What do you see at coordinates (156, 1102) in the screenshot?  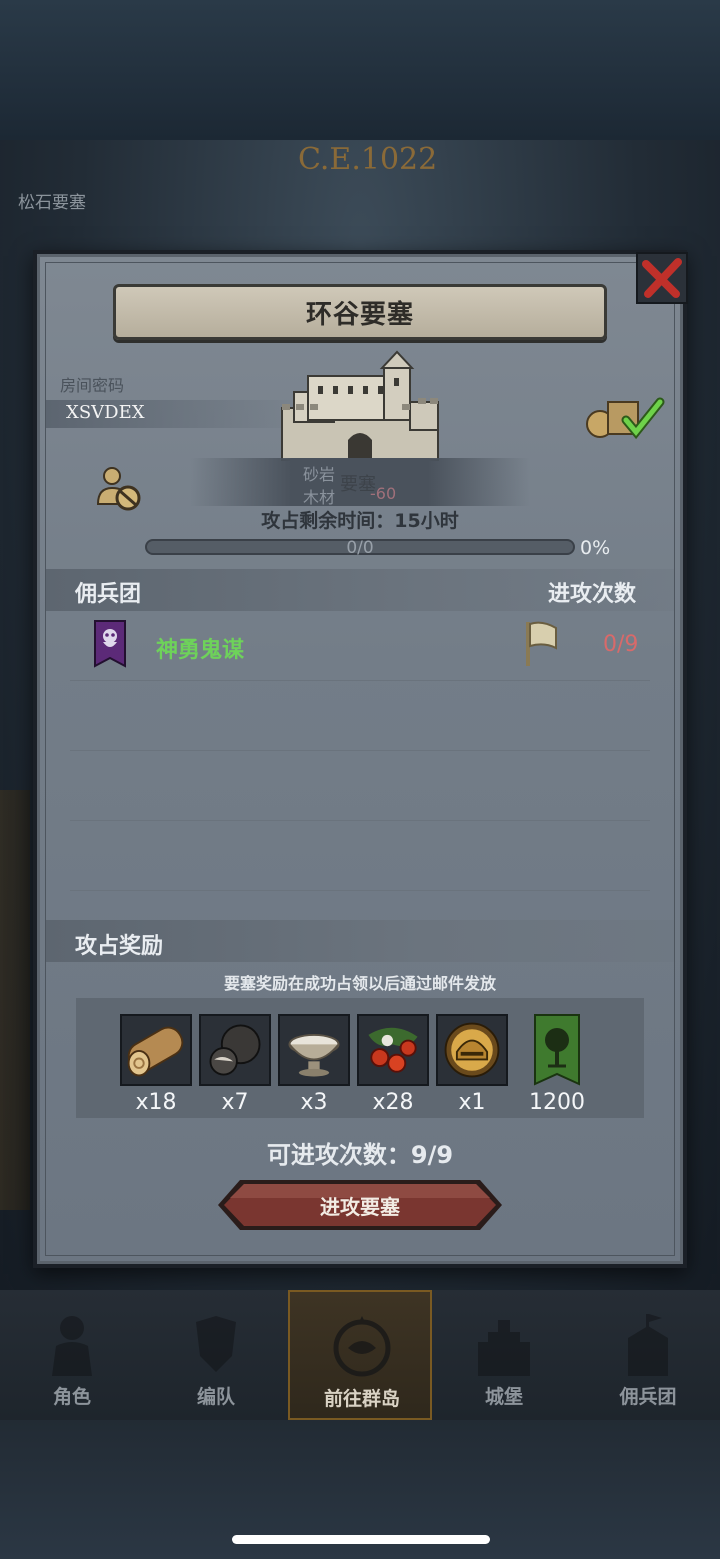 I see `reward-quantity: x18` at bounding box center [156, 1102].